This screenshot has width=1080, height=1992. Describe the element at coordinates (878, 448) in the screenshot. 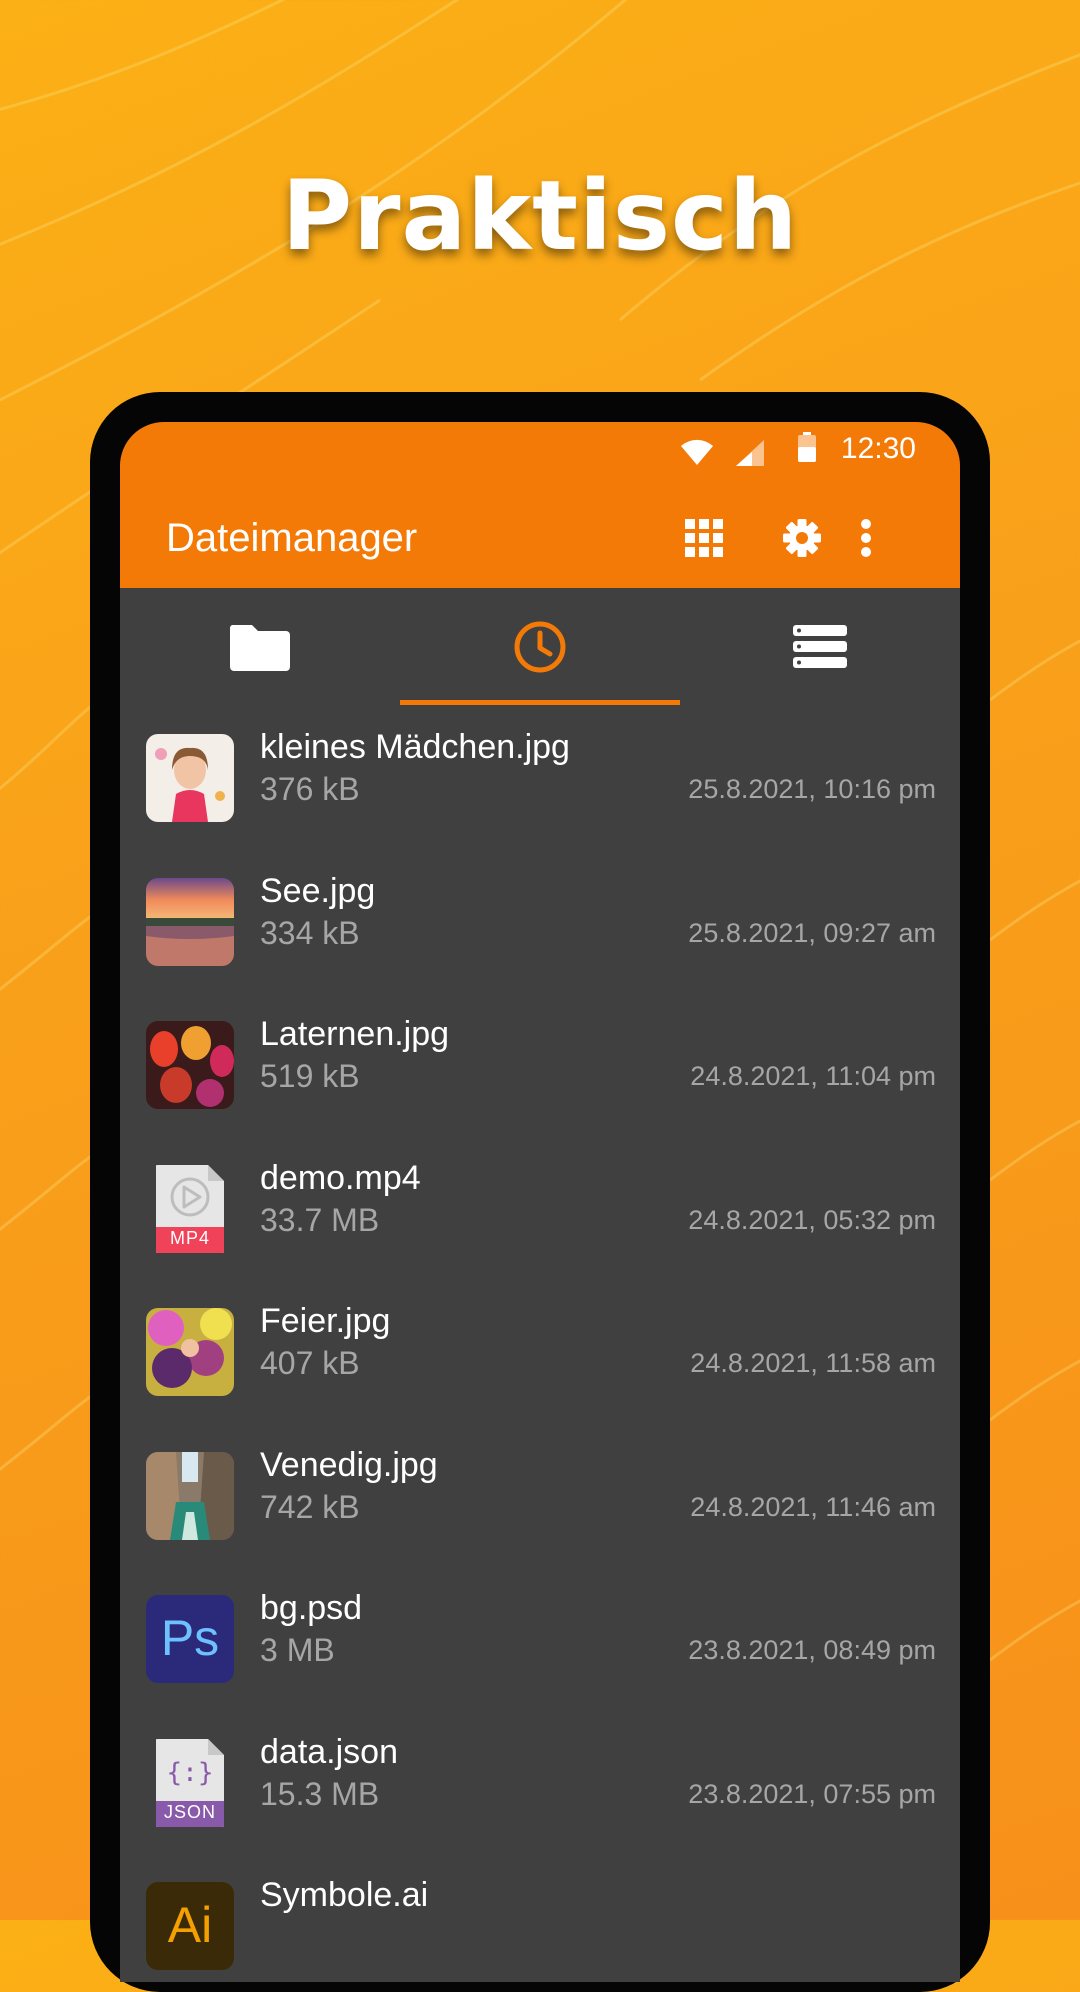

I see `status-time: 12:30` at that location.